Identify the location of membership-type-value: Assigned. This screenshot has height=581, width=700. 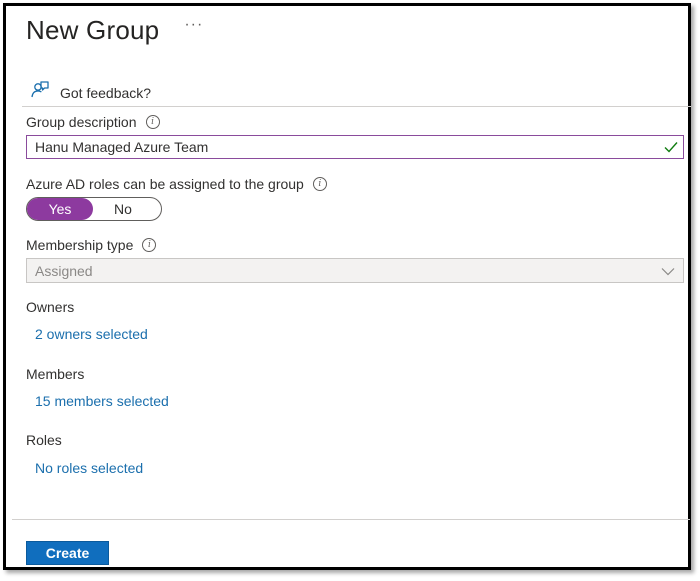
(64, 271).